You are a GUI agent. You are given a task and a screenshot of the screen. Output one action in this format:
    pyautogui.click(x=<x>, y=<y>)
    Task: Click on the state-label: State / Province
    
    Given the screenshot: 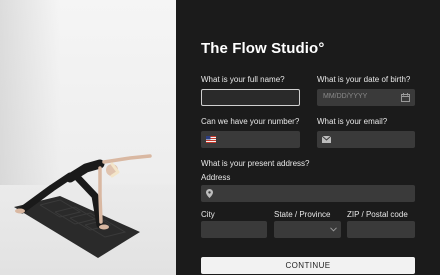 What is the action you would take?
    pyautogui.click(x=302, y=214)
    